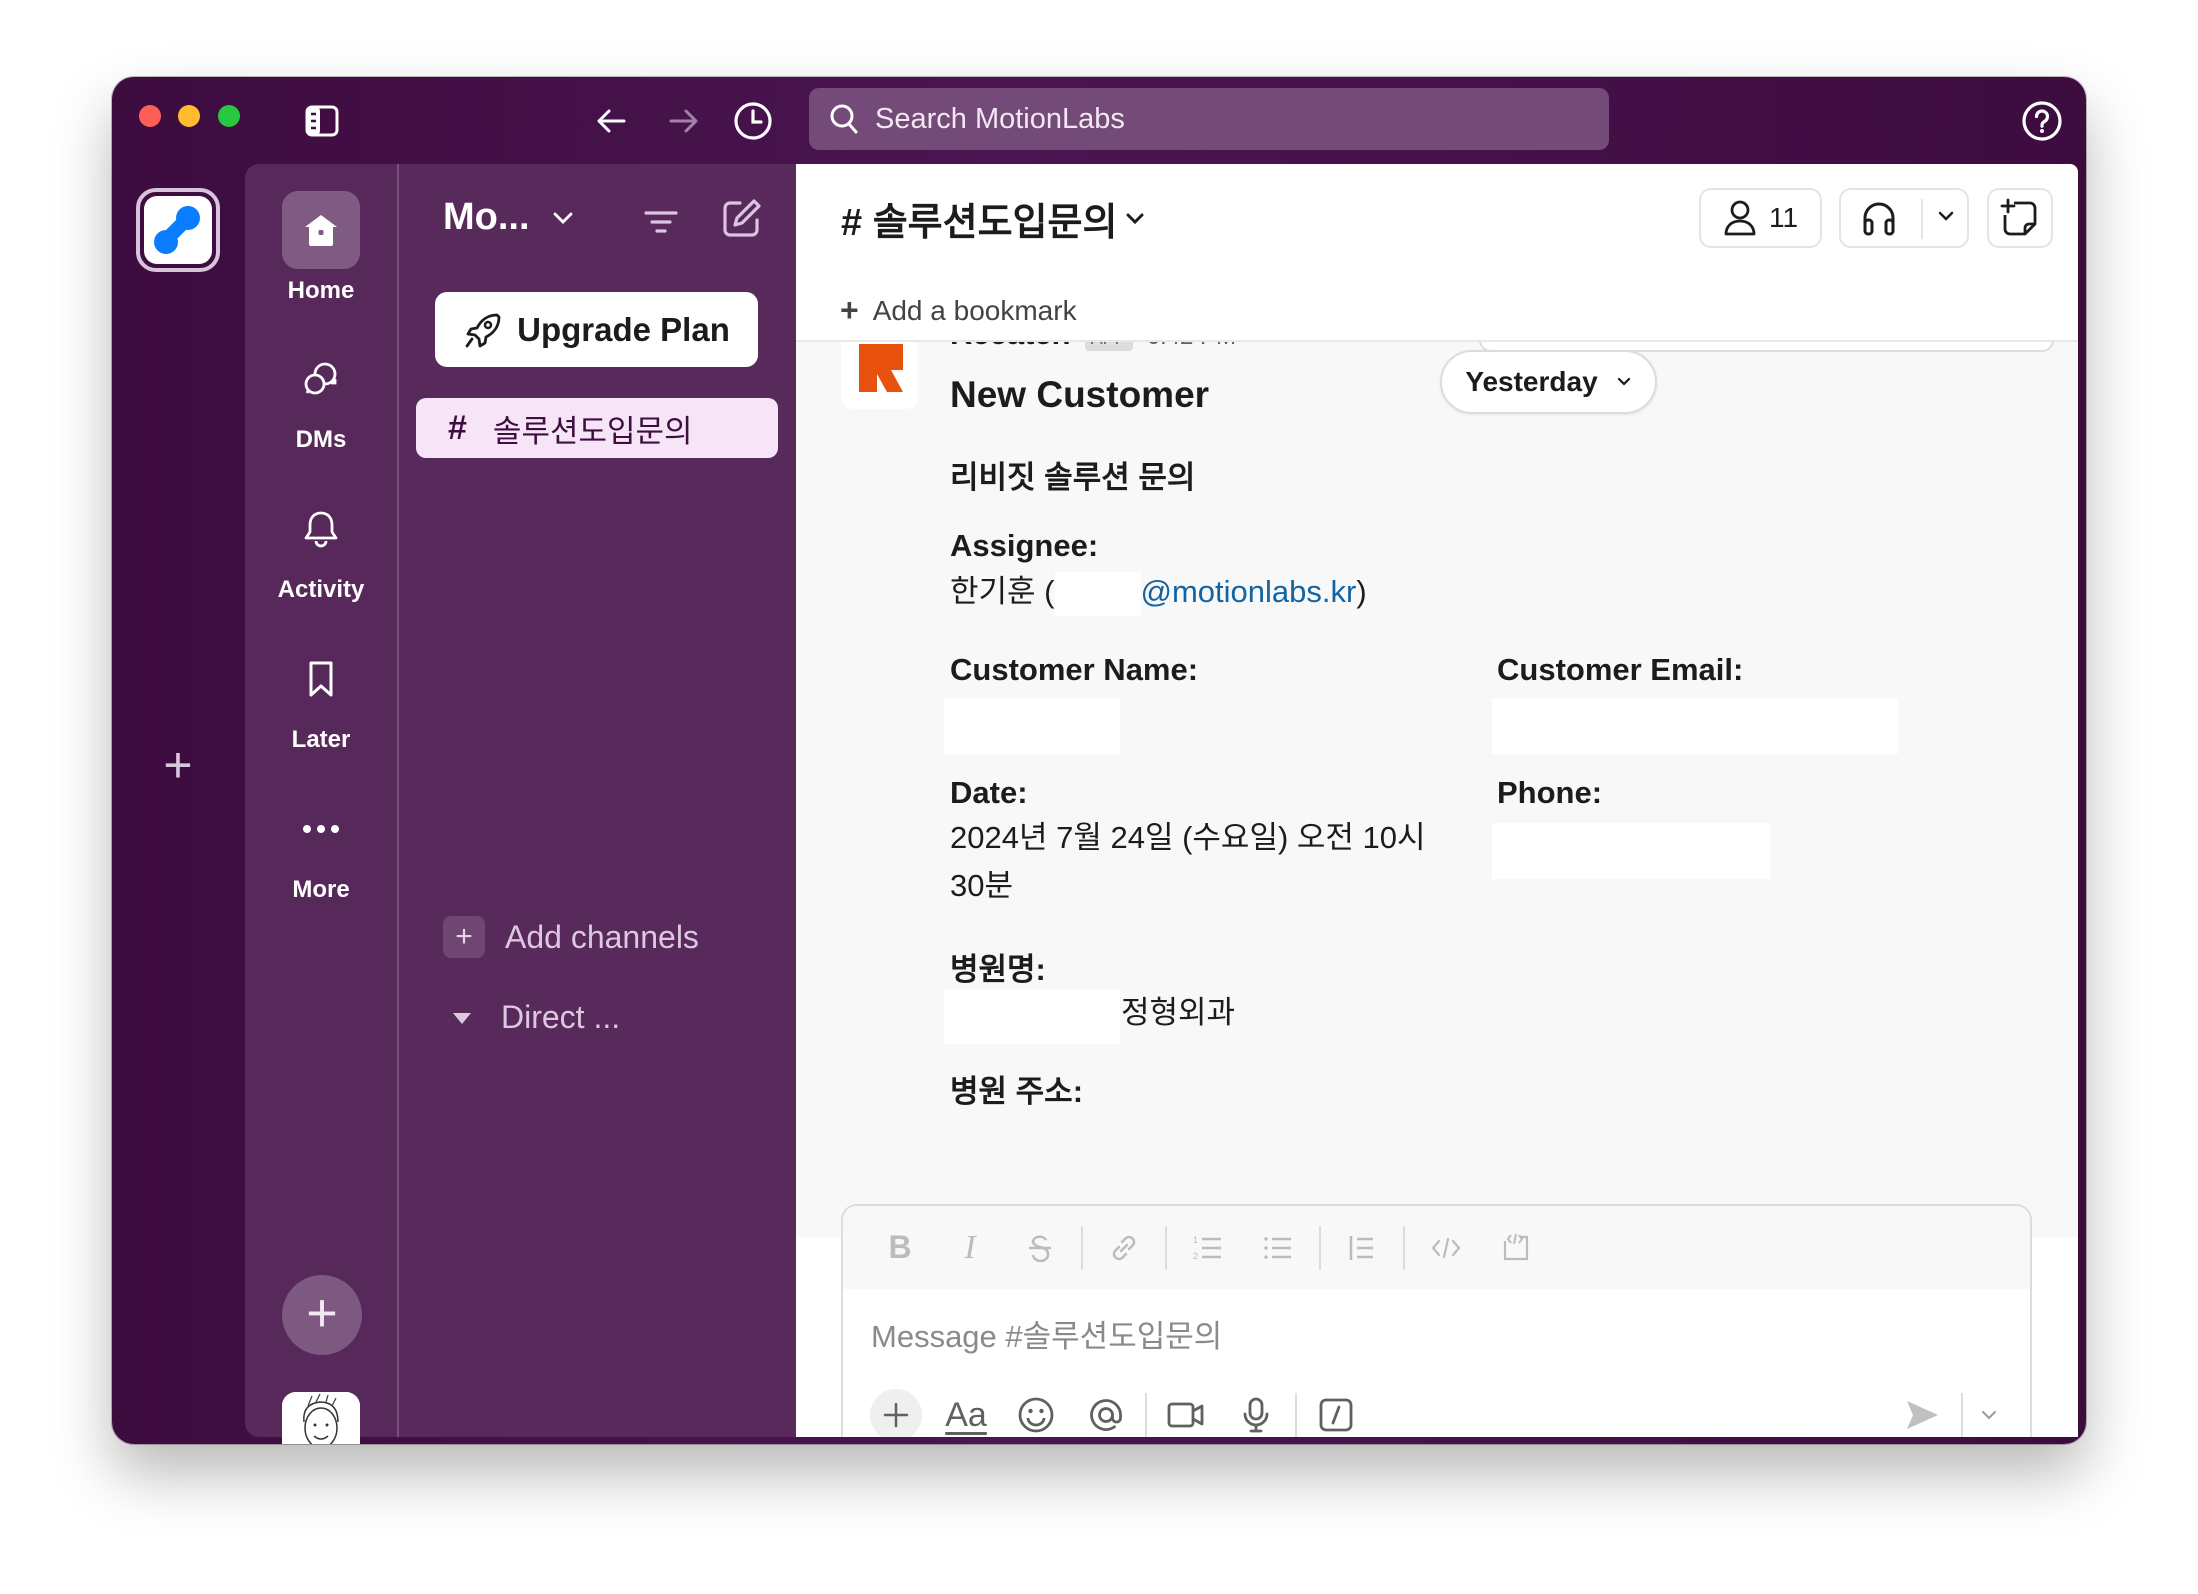 This screenshot has height=1594, width=2198. Describe the element at coordinates (322, 121) in the screenshot. I see `sidebar-toggle-icon` at that location.